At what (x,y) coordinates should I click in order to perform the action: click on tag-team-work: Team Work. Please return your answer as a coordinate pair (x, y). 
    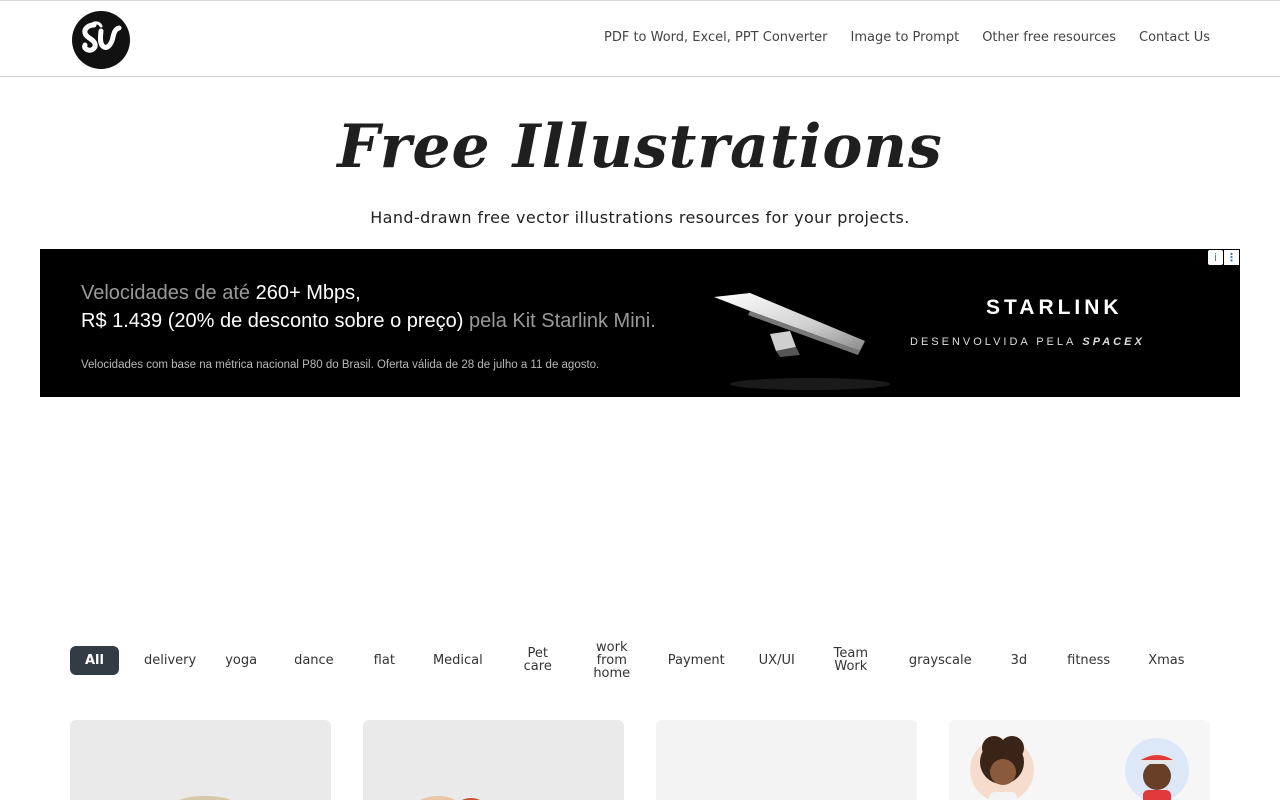
    Looking at the image, I should click on (851, 660).